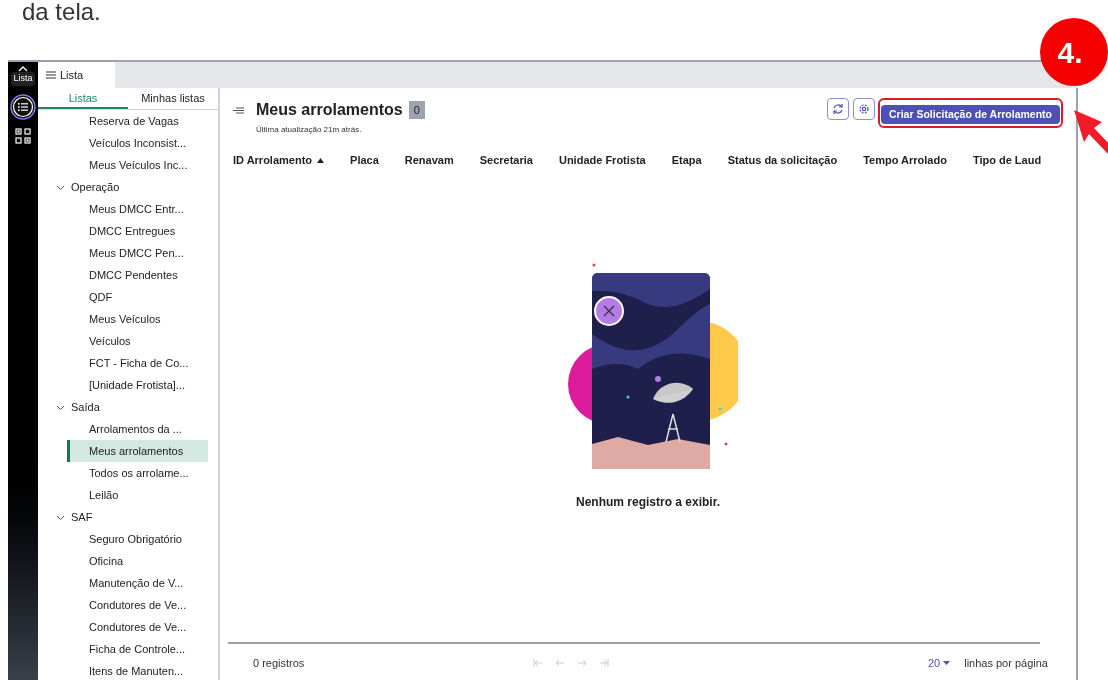 This screenshot has width=1108, height=680. Describe the element at coordinates (128, 407) in the screenshot. I see `sidebar-group: Saída` at that location.